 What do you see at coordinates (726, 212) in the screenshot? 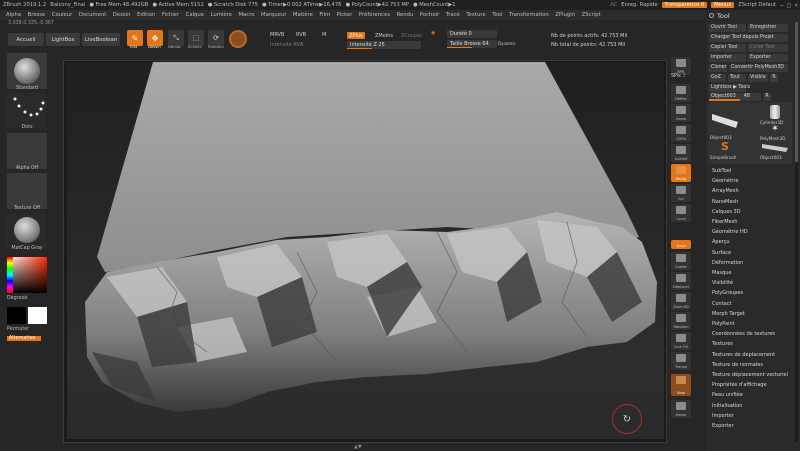
I see `subpalette-item: Calques 3D` at bounding box center [726, 212].